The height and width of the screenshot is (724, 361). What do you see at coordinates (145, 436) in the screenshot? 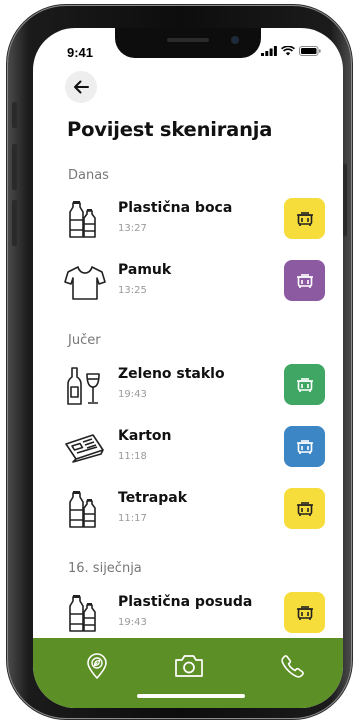
I see `item-name: Karton` at bounding box center [145, 436].